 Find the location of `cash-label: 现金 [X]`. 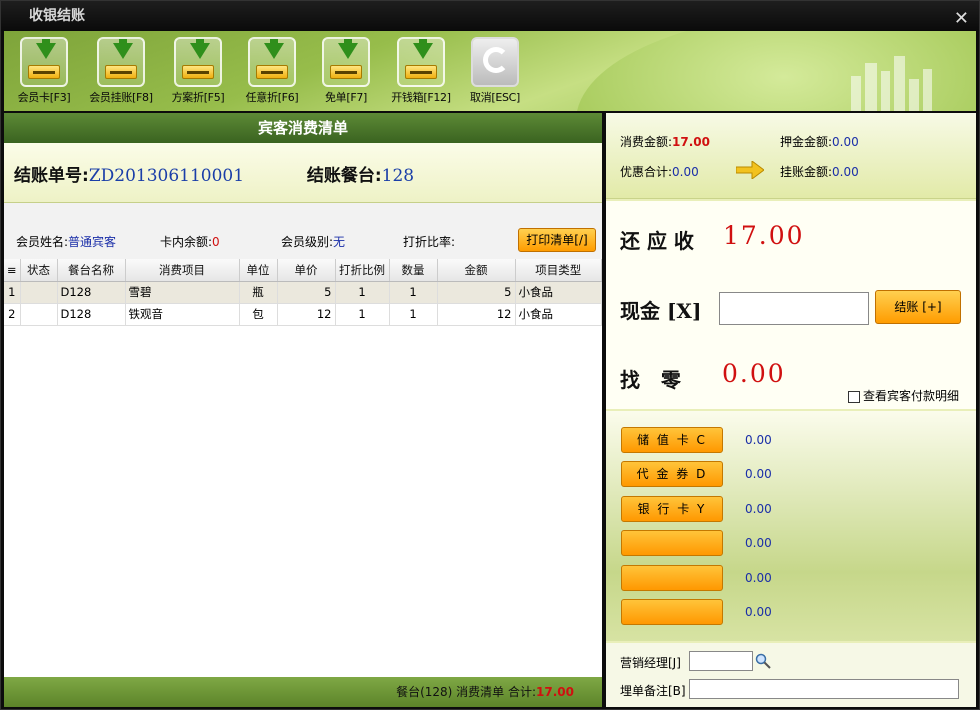

cash-label: 现金 [X] is located at coordinates (661, 311).